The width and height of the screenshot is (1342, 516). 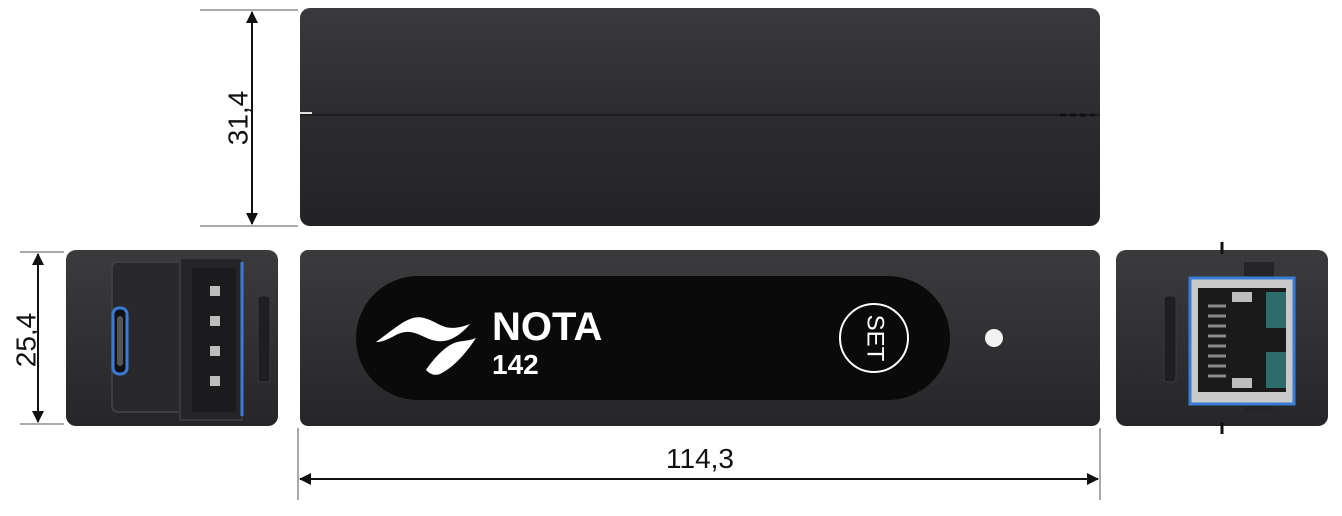 I want to click on brand-name: NOTA, so click(x=547, y=327).